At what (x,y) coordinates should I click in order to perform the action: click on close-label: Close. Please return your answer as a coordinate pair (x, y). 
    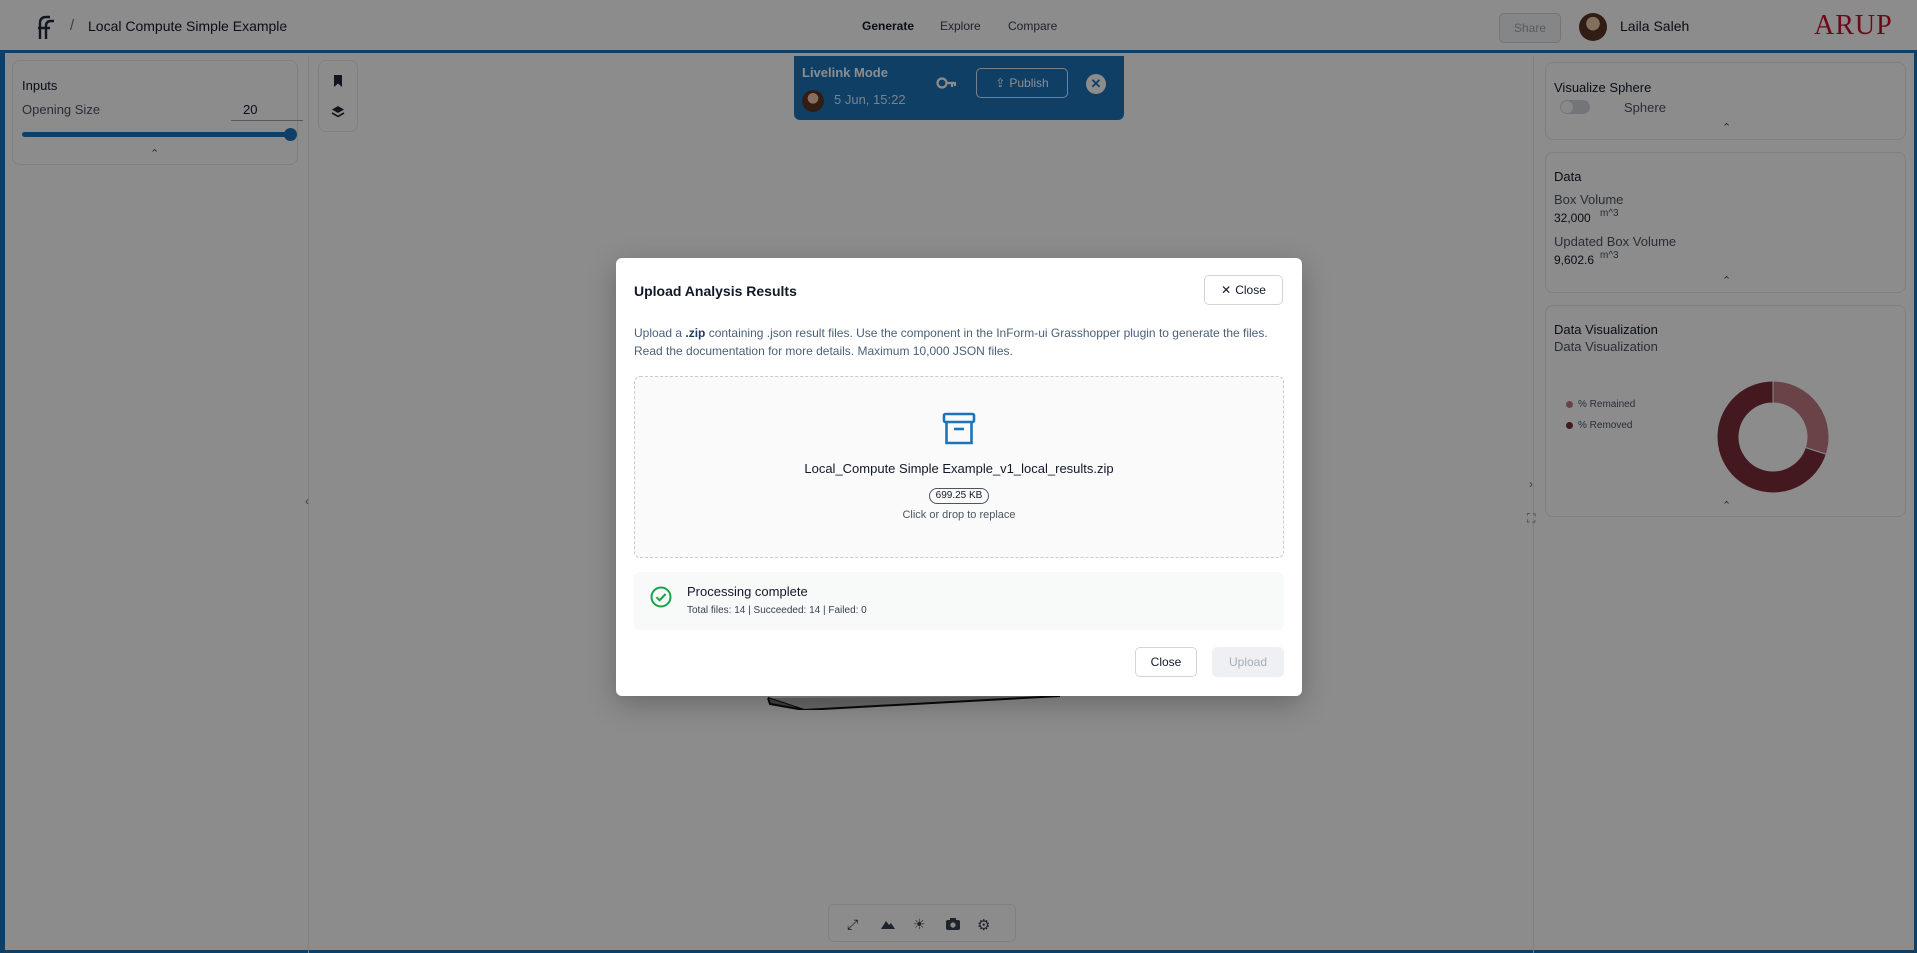
    Looking at the image, I should click on (1250, 290).